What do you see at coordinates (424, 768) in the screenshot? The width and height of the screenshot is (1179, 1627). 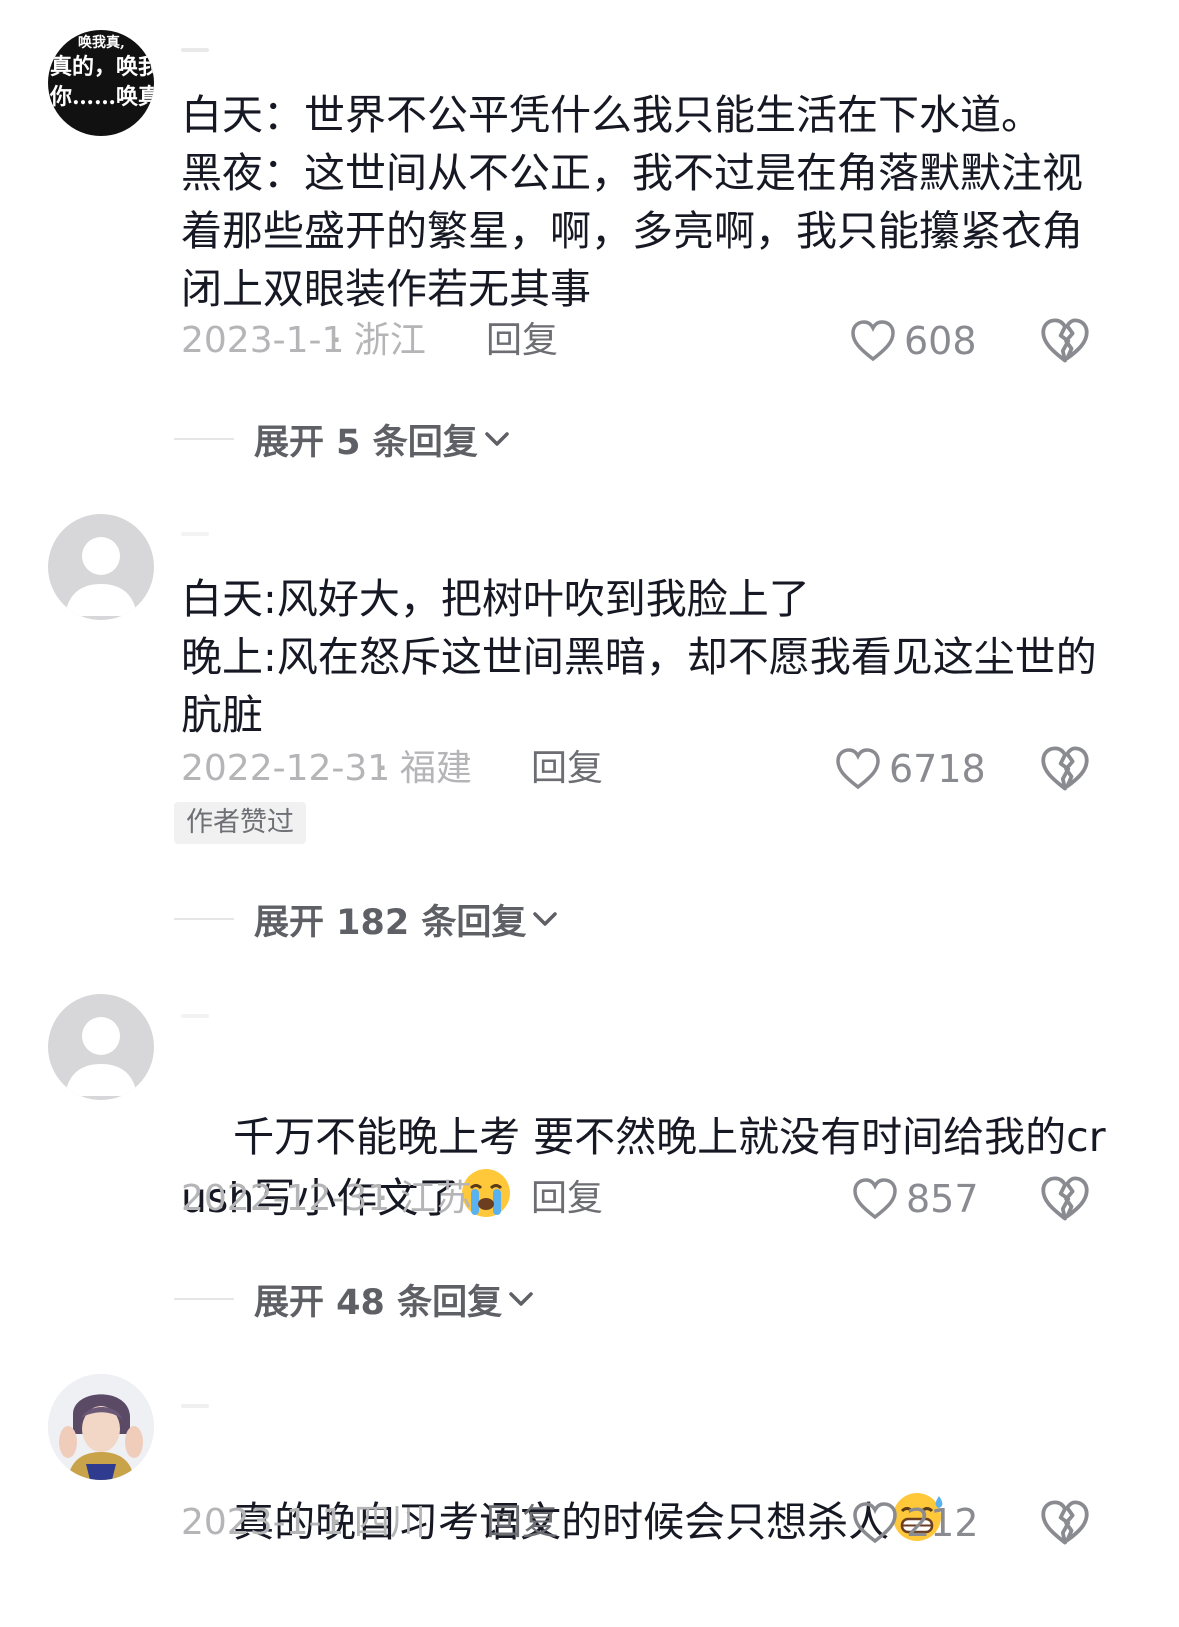 I see `comment-location: · 福建` at bounding box center [424, 768].